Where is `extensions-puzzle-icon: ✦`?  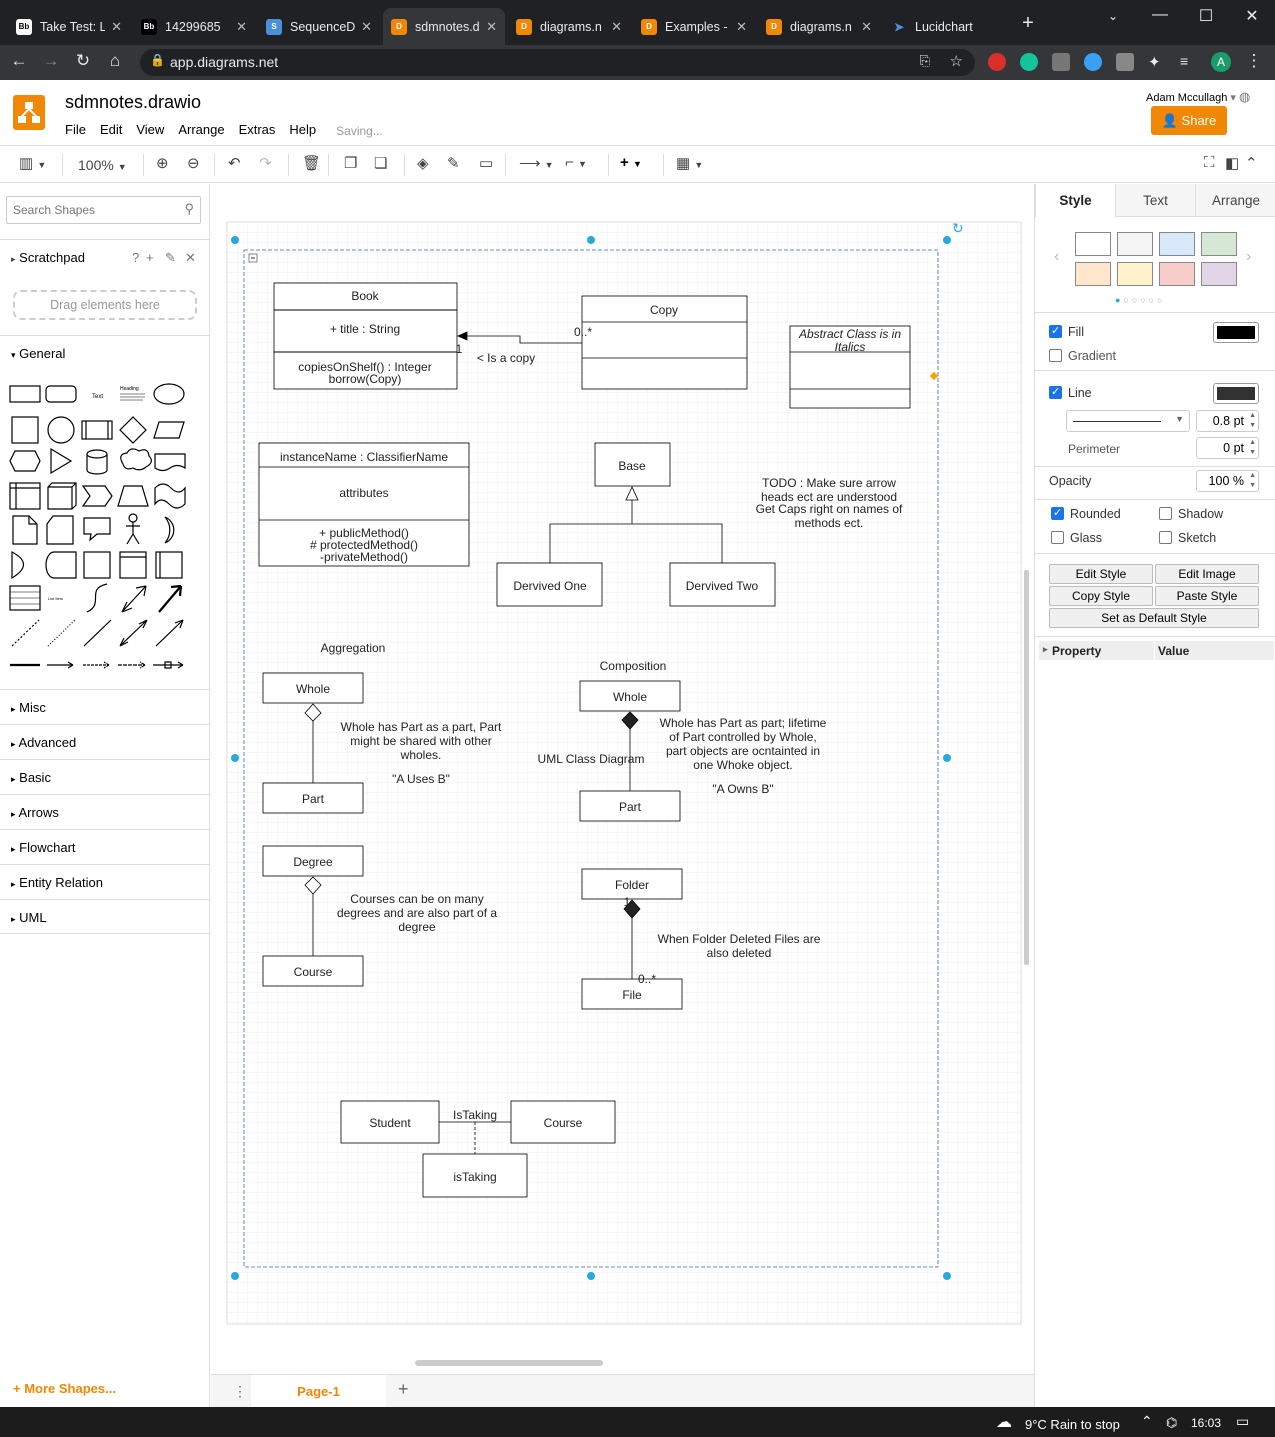 extensions-puzzle-icon: ✦ is located at coordinates (1157, 62).